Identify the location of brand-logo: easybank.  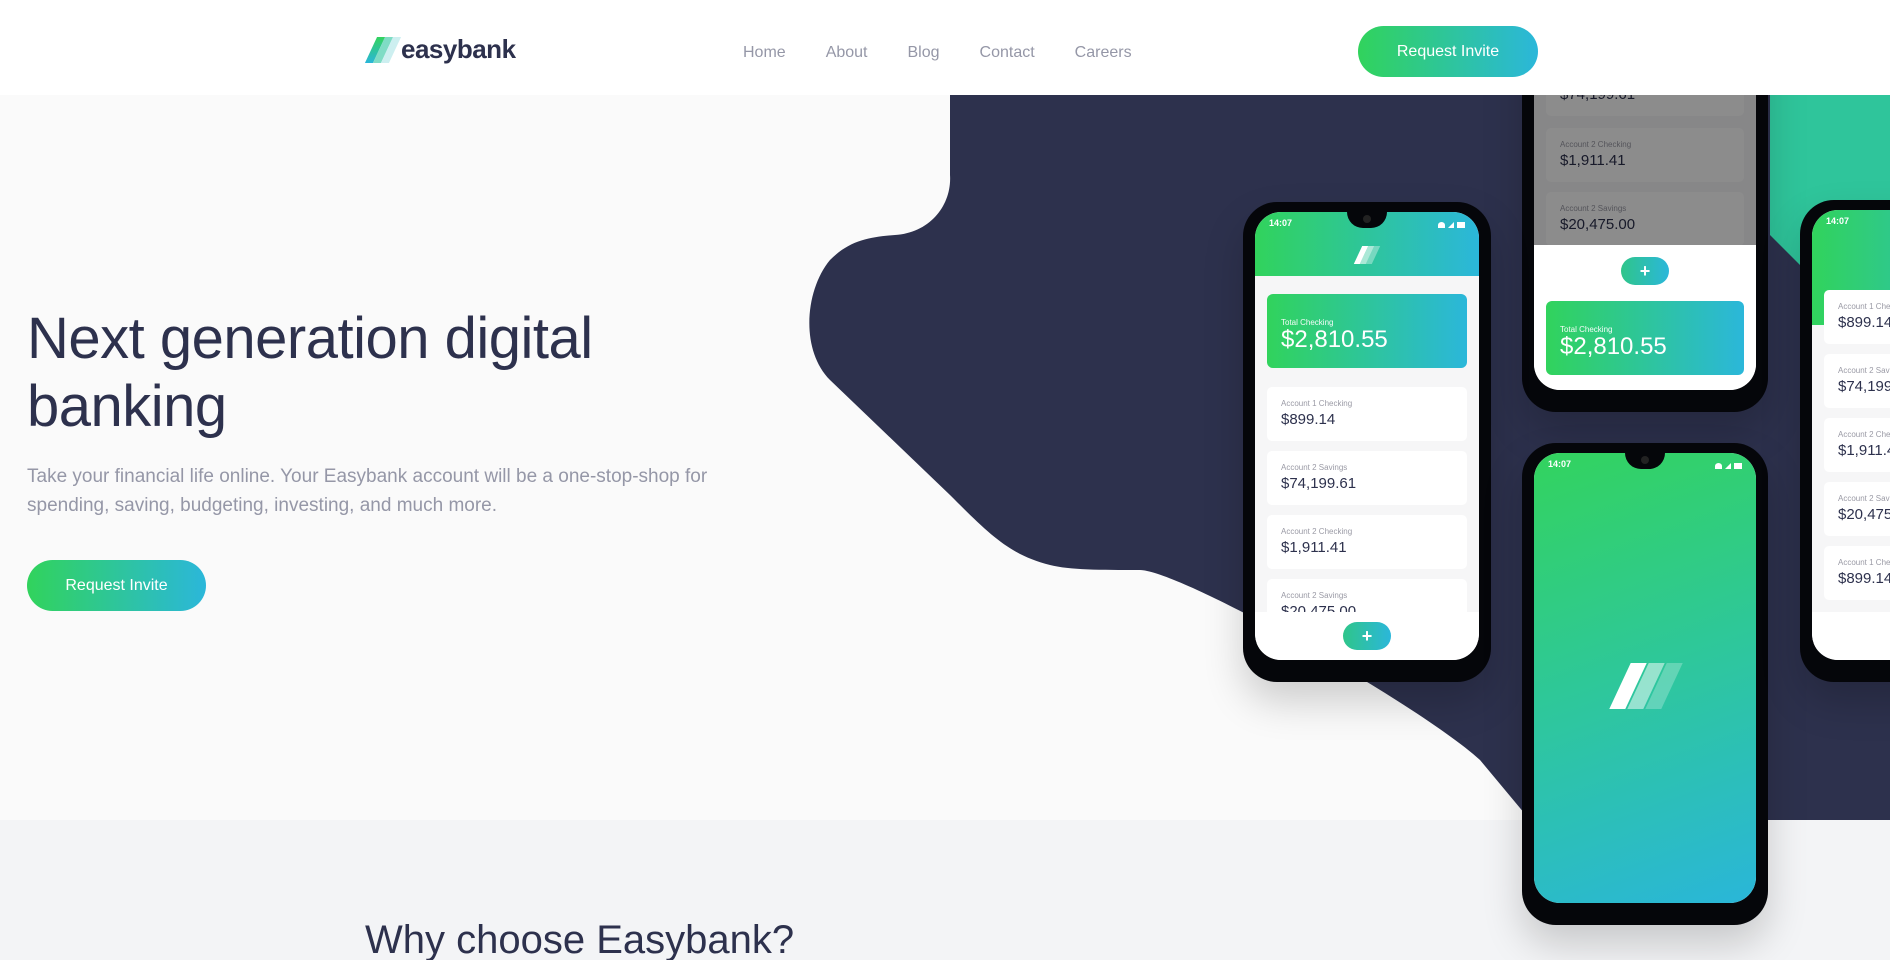
(440, 49).